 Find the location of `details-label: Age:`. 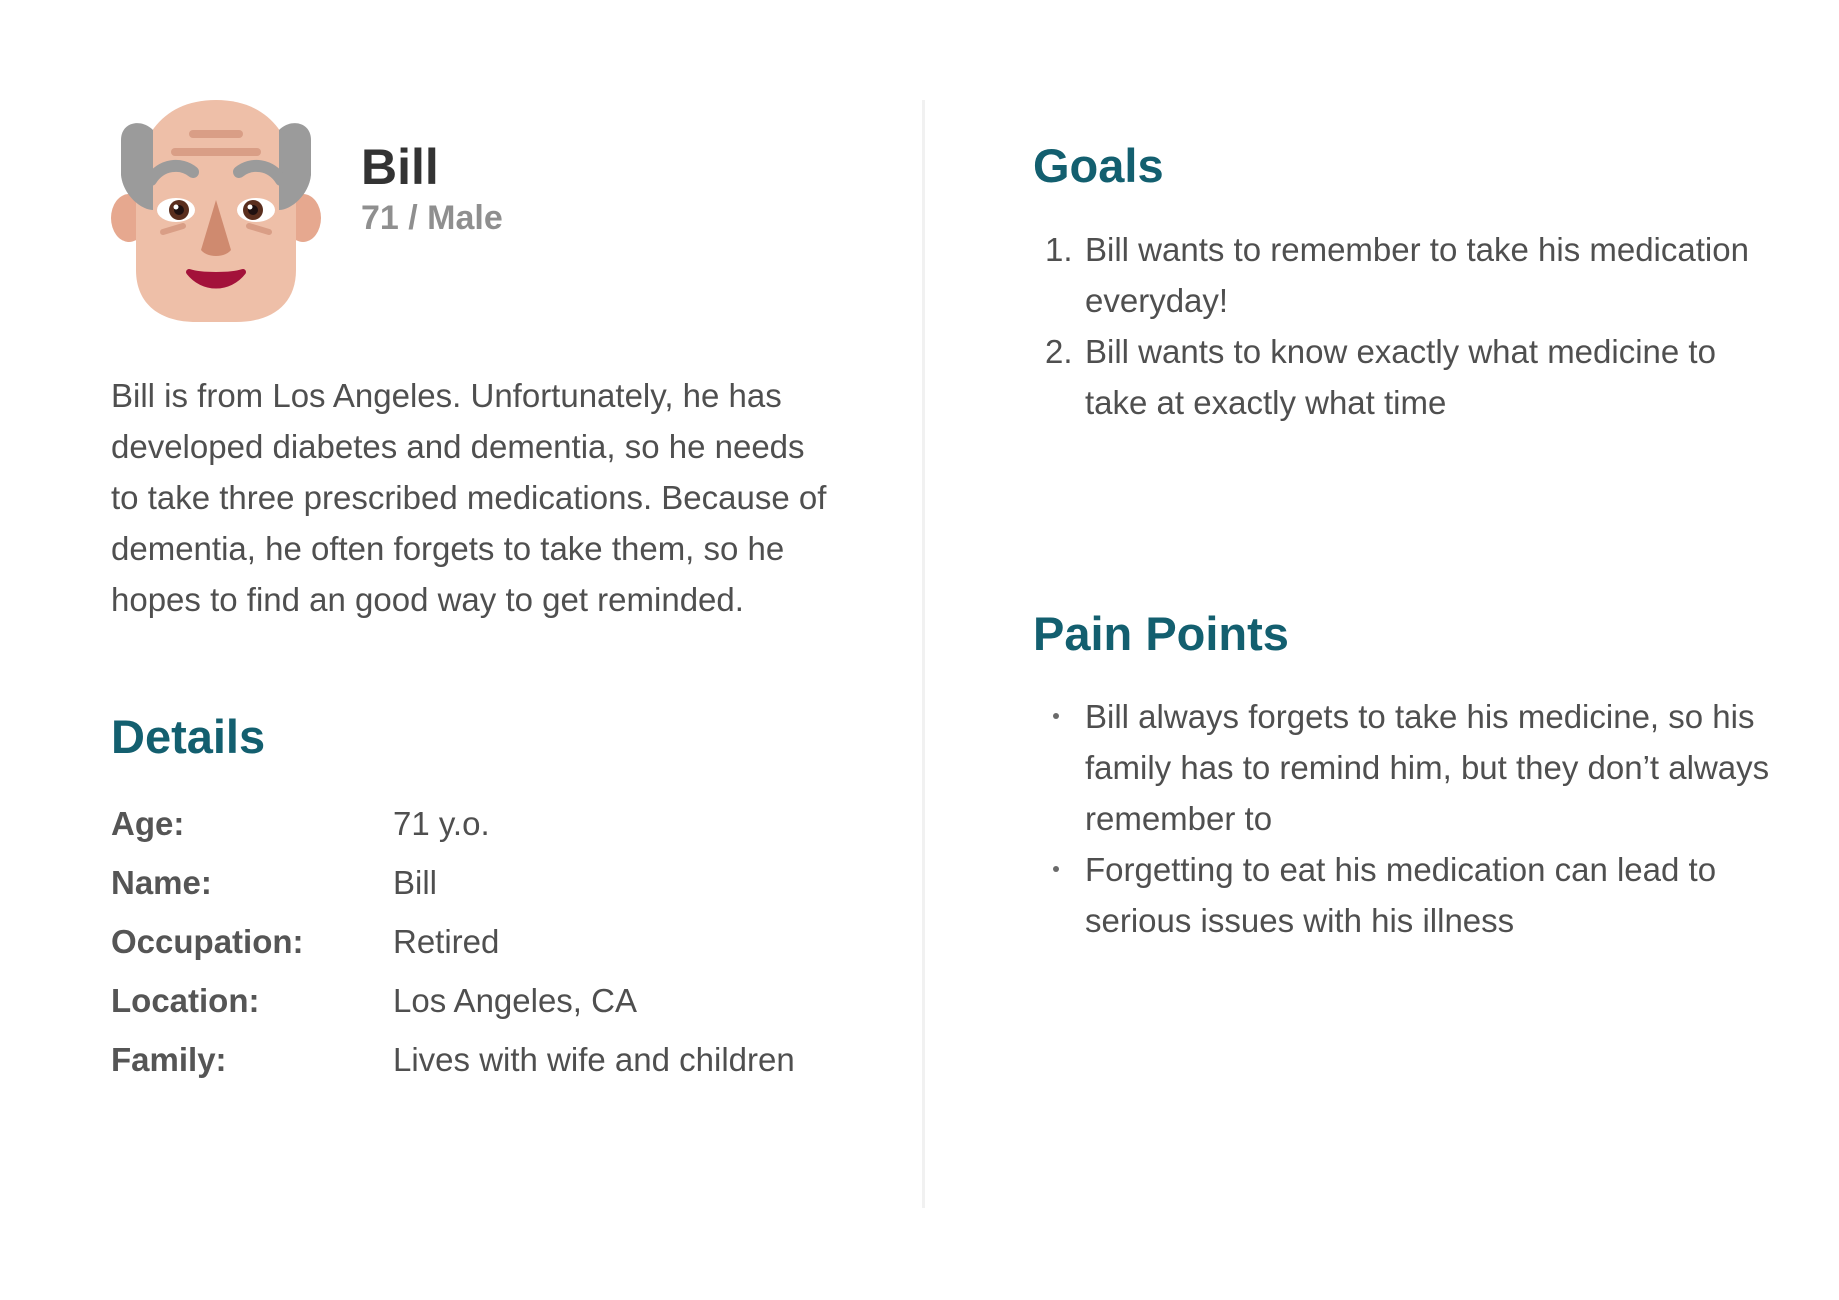

details-label: Age: is located at coordinates (148, 824).